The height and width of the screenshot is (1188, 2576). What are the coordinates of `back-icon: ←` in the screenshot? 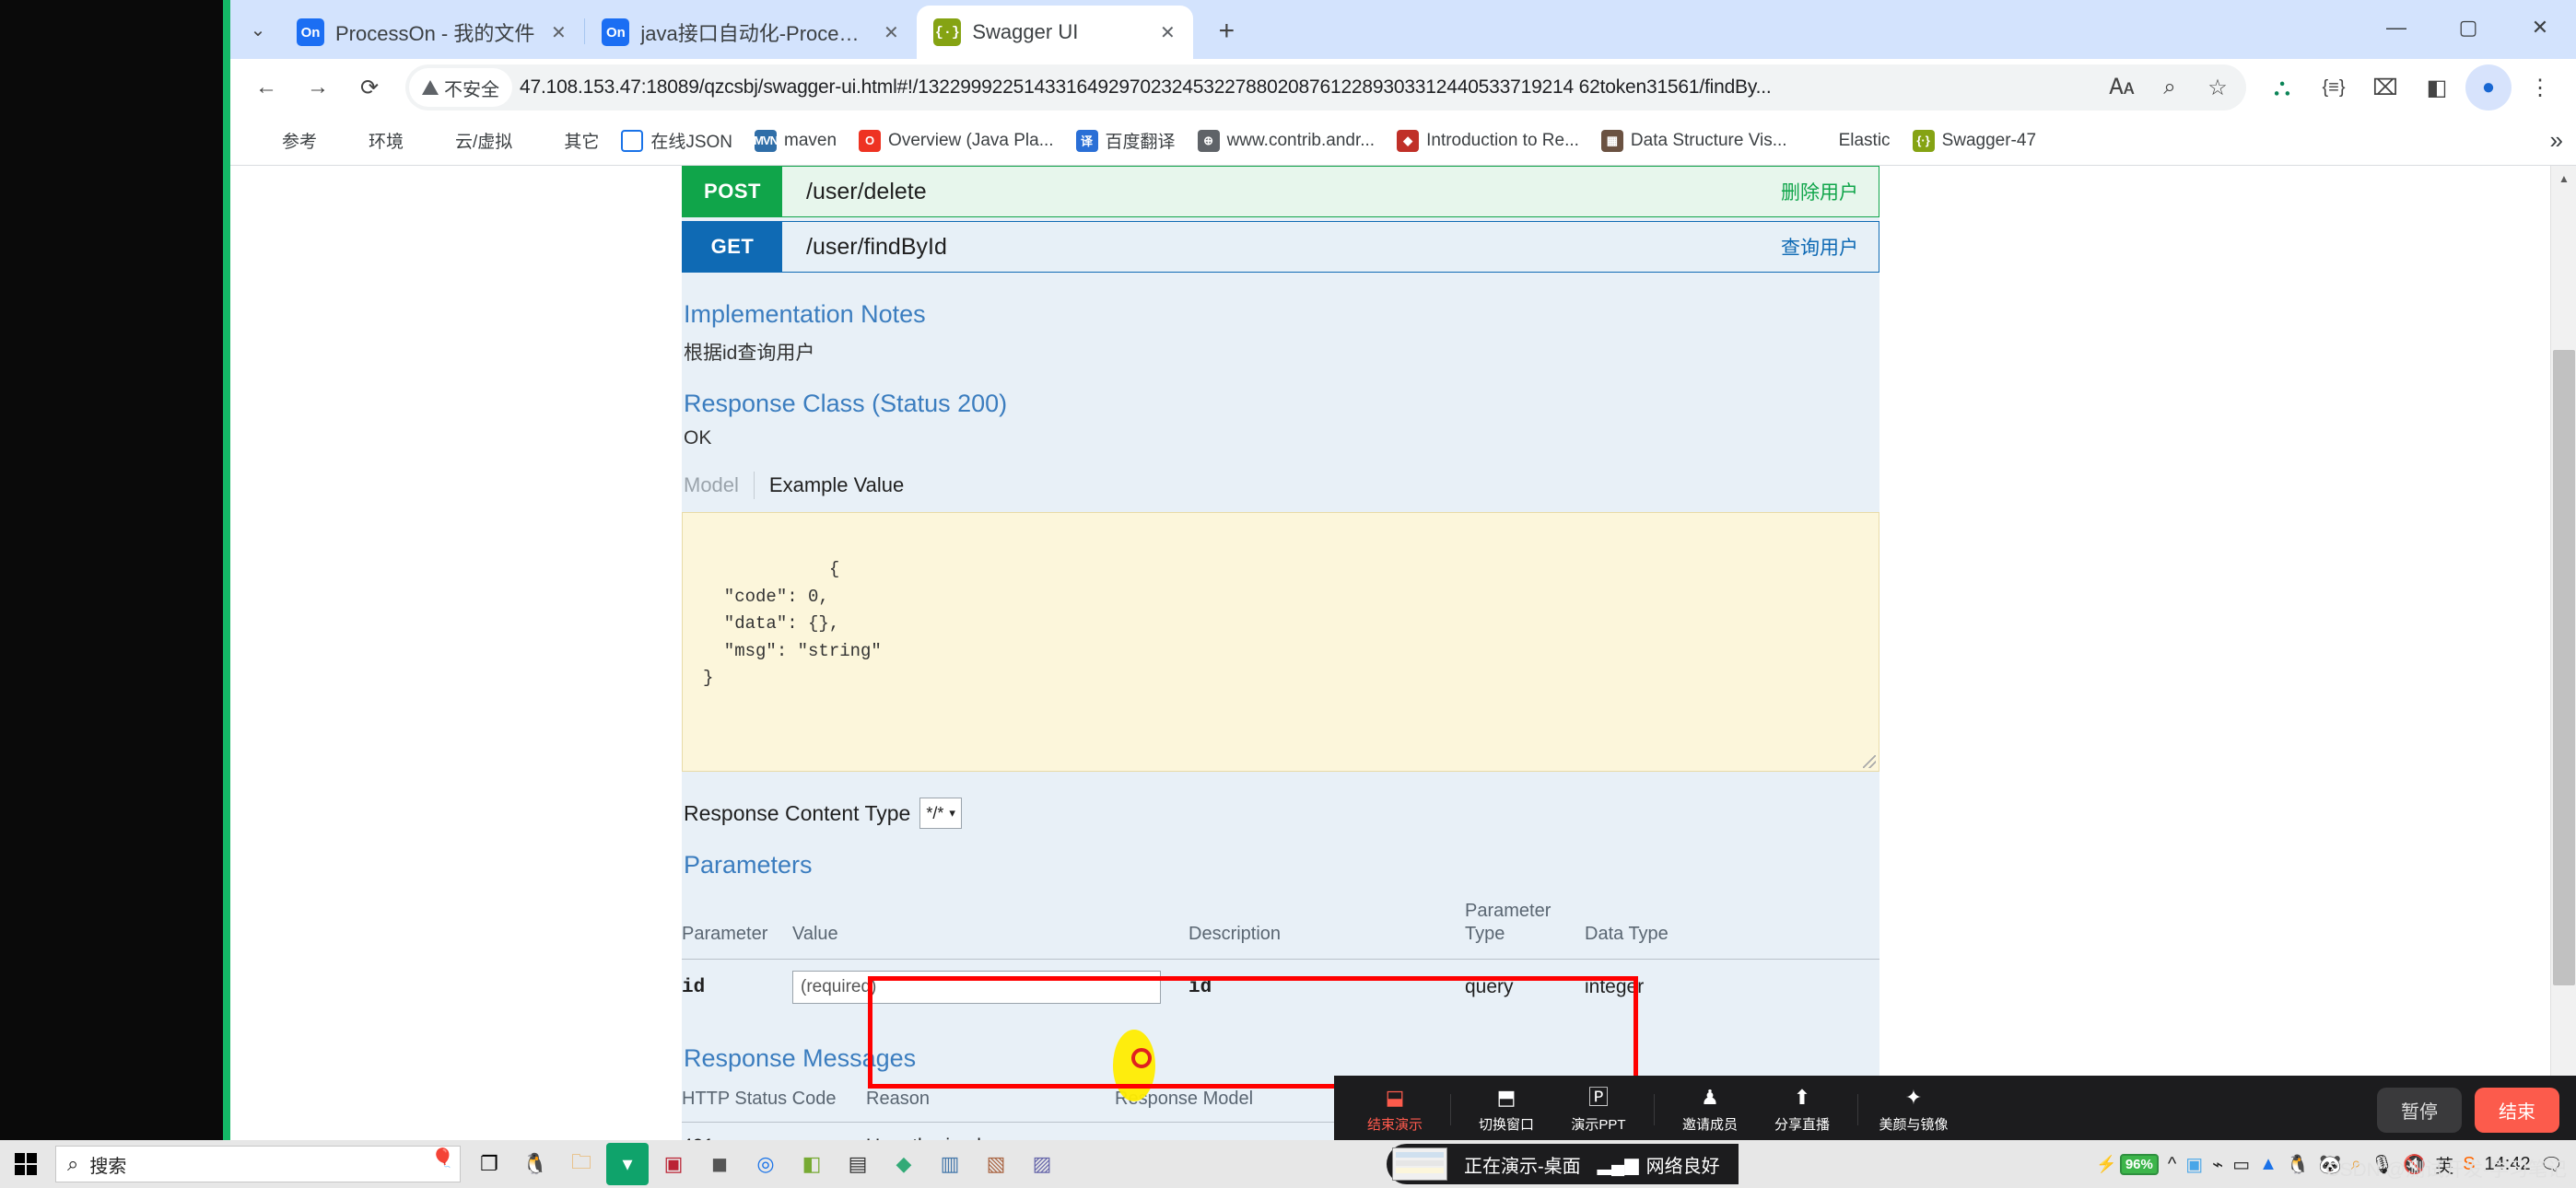 It's located at (266, 87).